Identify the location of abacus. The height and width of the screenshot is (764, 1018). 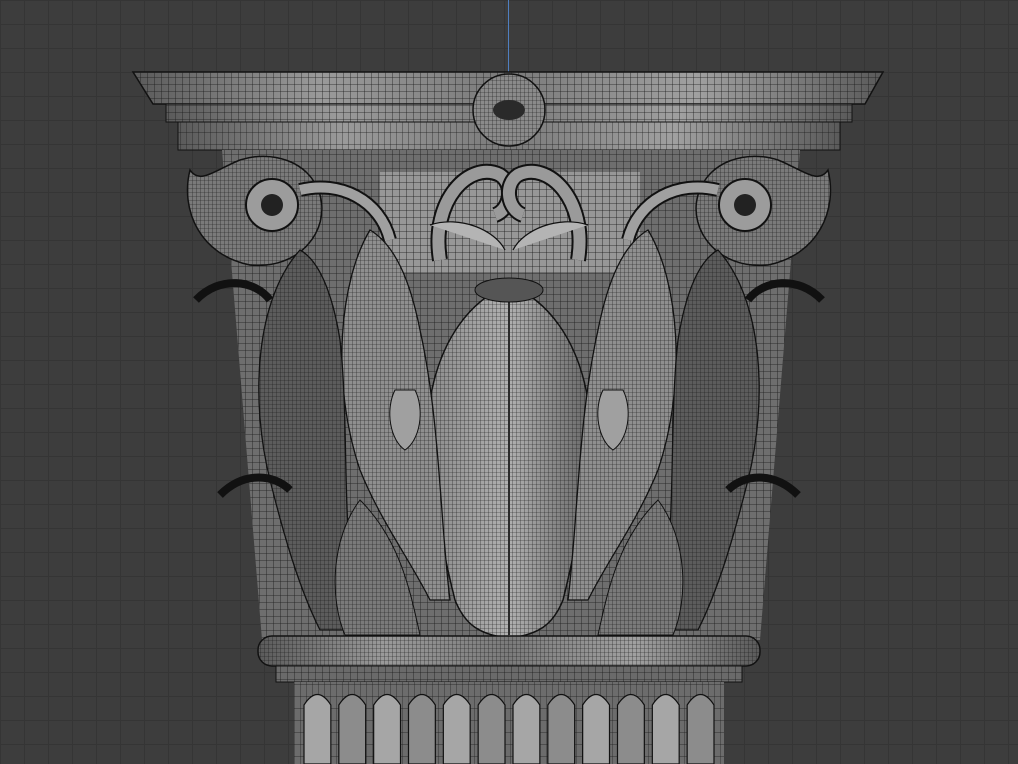
(508, 111).